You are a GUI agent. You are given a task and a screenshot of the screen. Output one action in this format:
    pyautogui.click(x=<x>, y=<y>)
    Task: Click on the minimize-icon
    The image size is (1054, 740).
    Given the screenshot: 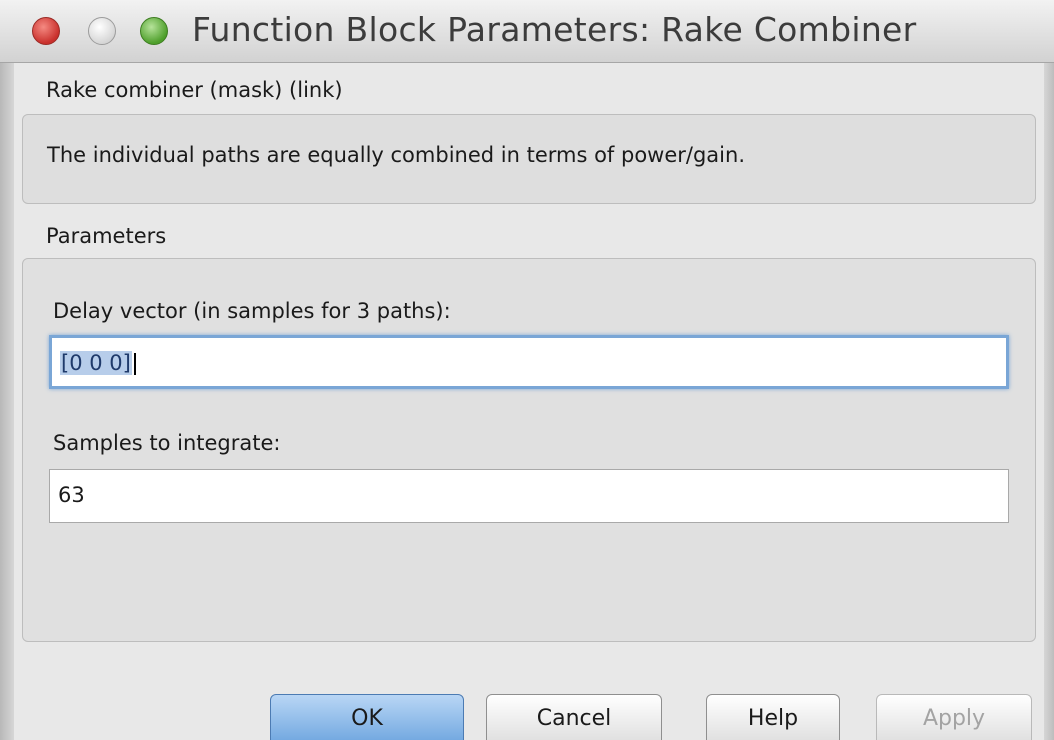 What is the action you would take?
    pyautogui.click(x=102, y=31)
    